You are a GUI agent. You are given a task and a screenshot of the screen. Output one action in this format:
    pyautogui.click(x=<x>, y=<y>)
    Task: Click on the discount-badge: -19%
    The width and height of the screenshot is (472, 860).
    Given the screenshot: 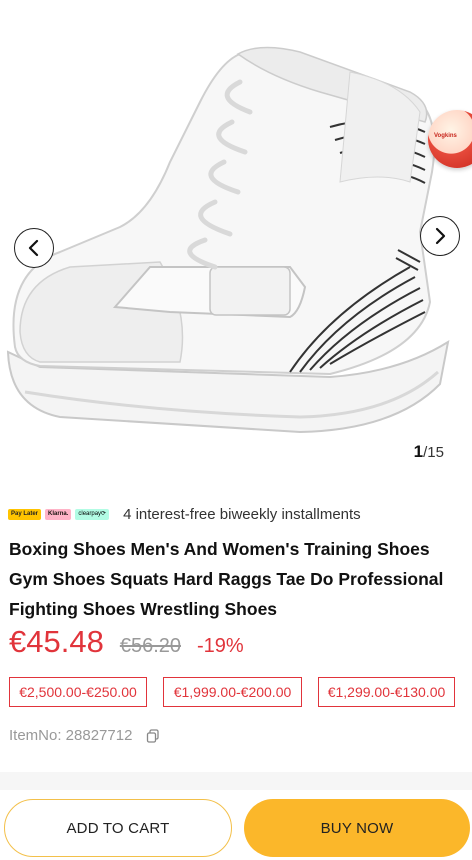 What is the action you would take?
    pyautogui.click(x=220, y=646)
    